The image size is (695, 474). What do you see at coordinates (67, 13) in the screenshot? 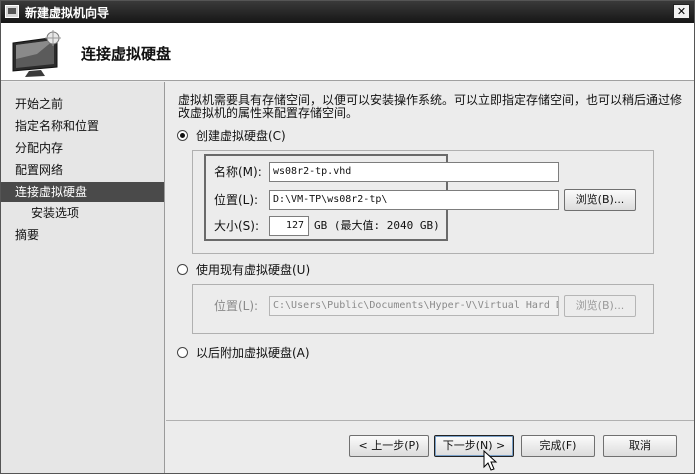
I see `window-title: 新建虚拟机向导` at bounding box center [67, 13].